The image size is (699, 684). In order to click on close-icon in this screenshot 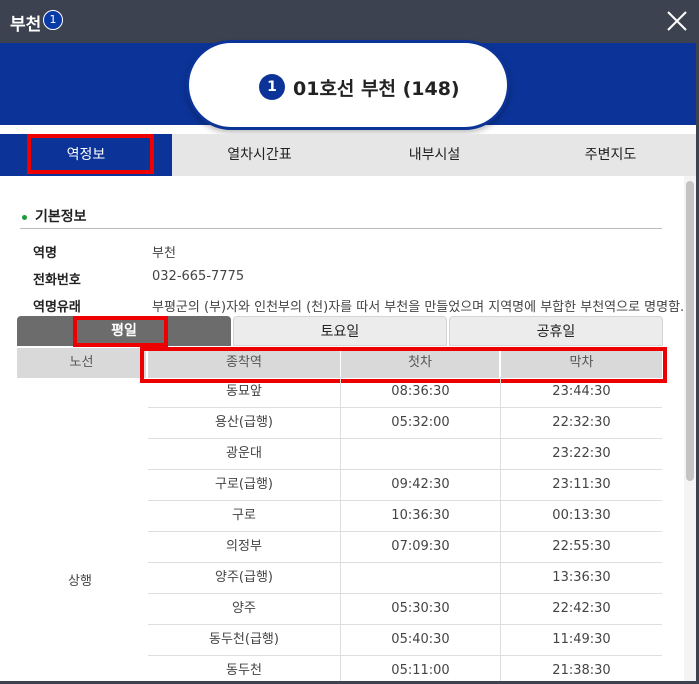, I will do `click(677, 21)`.